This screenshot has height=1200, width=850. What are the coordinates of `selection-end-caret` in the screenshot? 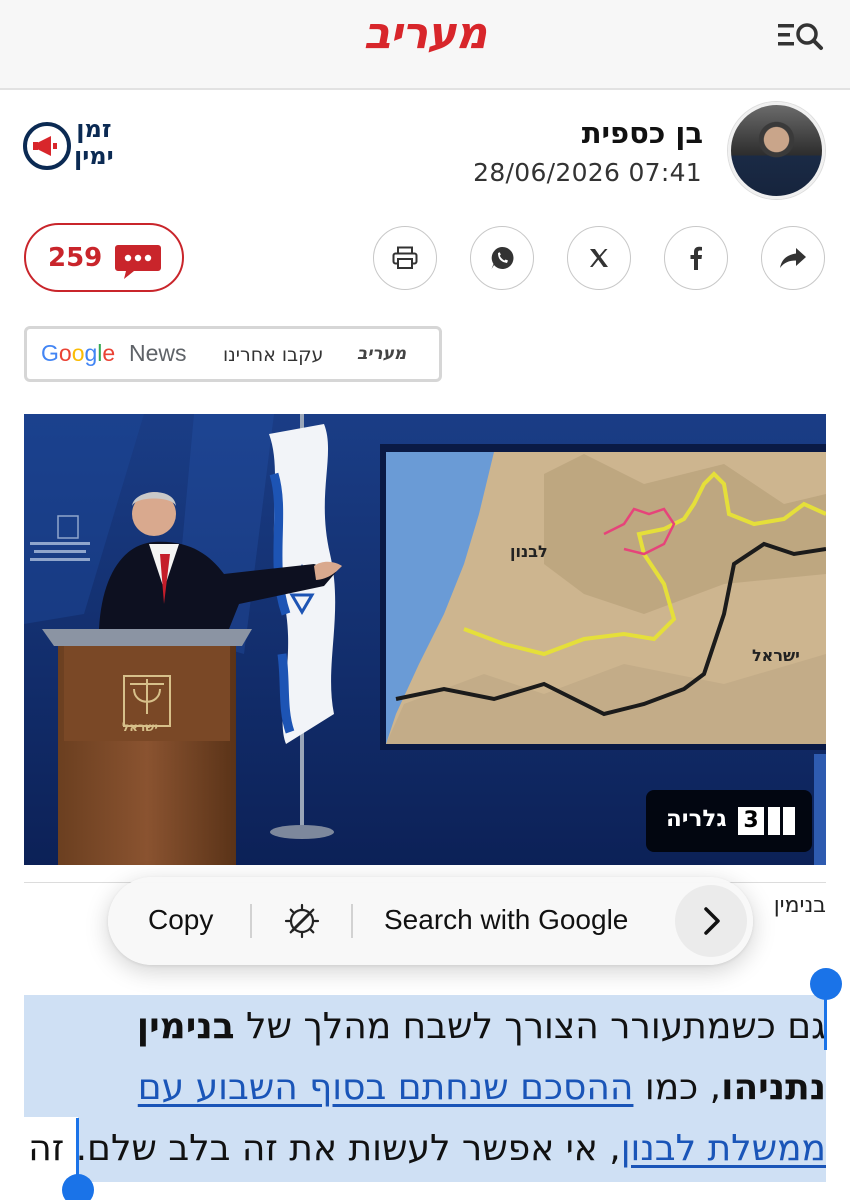 It's located at (77, 1150).